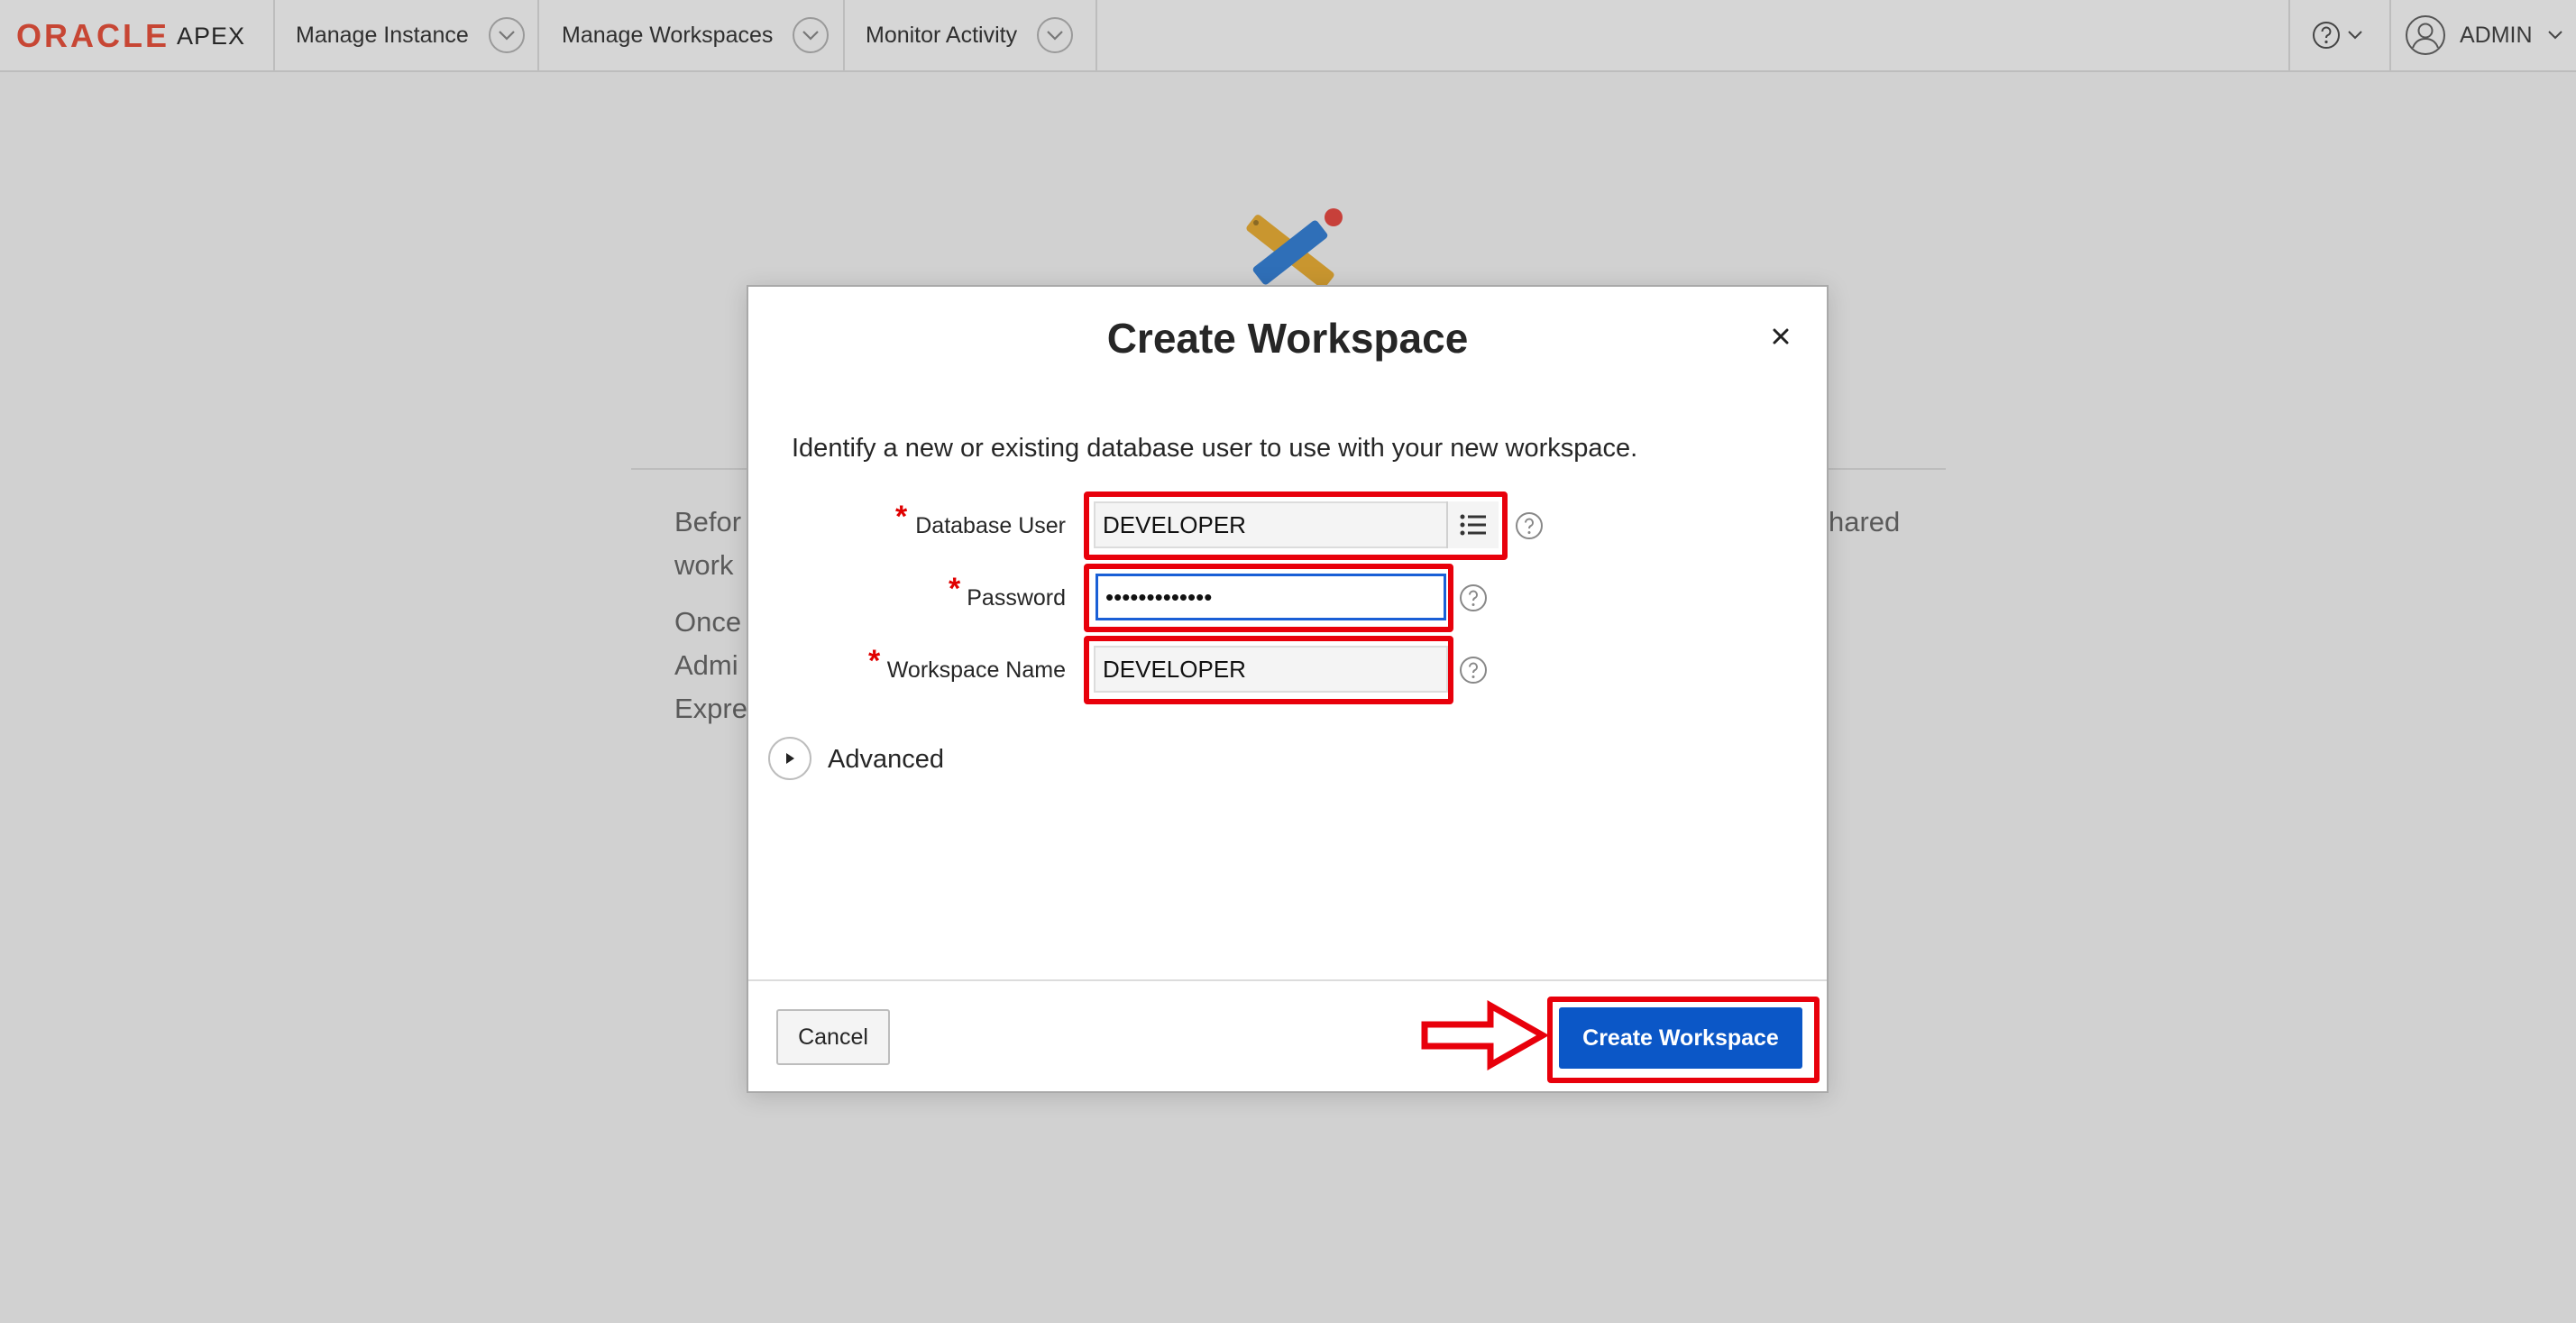  I want to click on background-text: work, so click(704, 565).